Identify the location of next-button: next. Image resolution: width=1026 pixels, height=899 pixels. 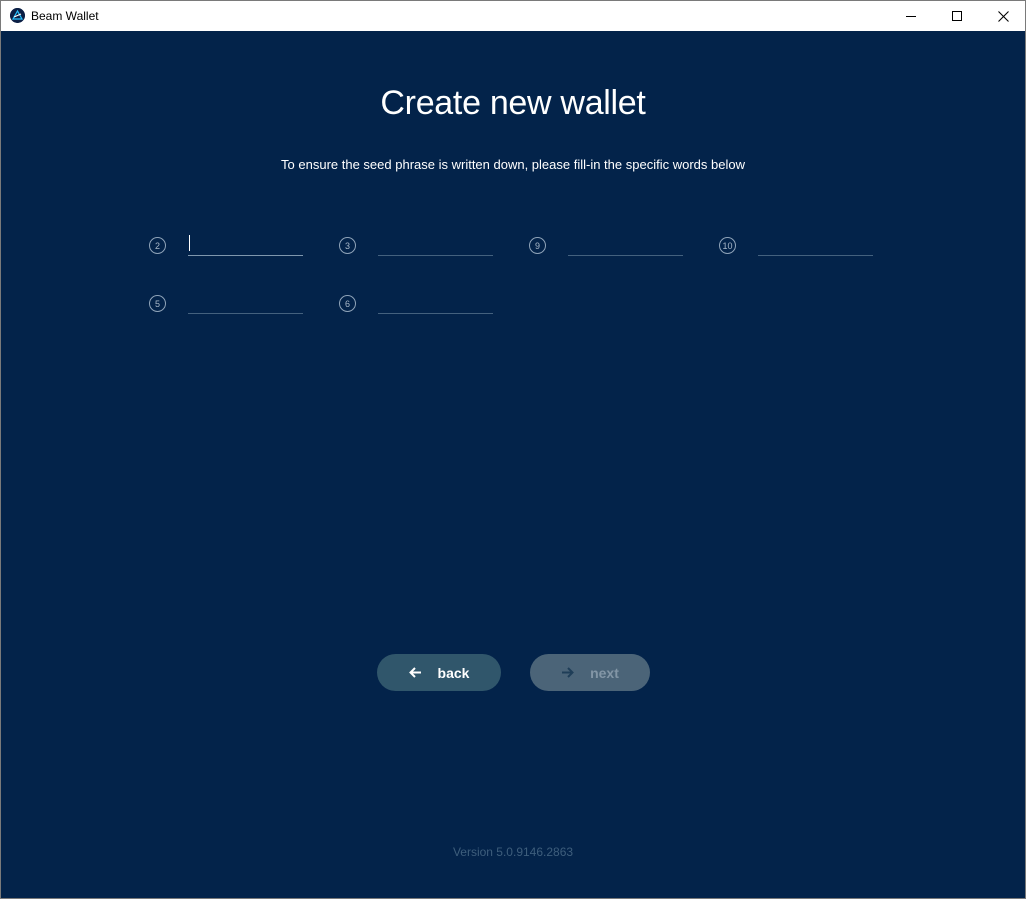
(590, 672).